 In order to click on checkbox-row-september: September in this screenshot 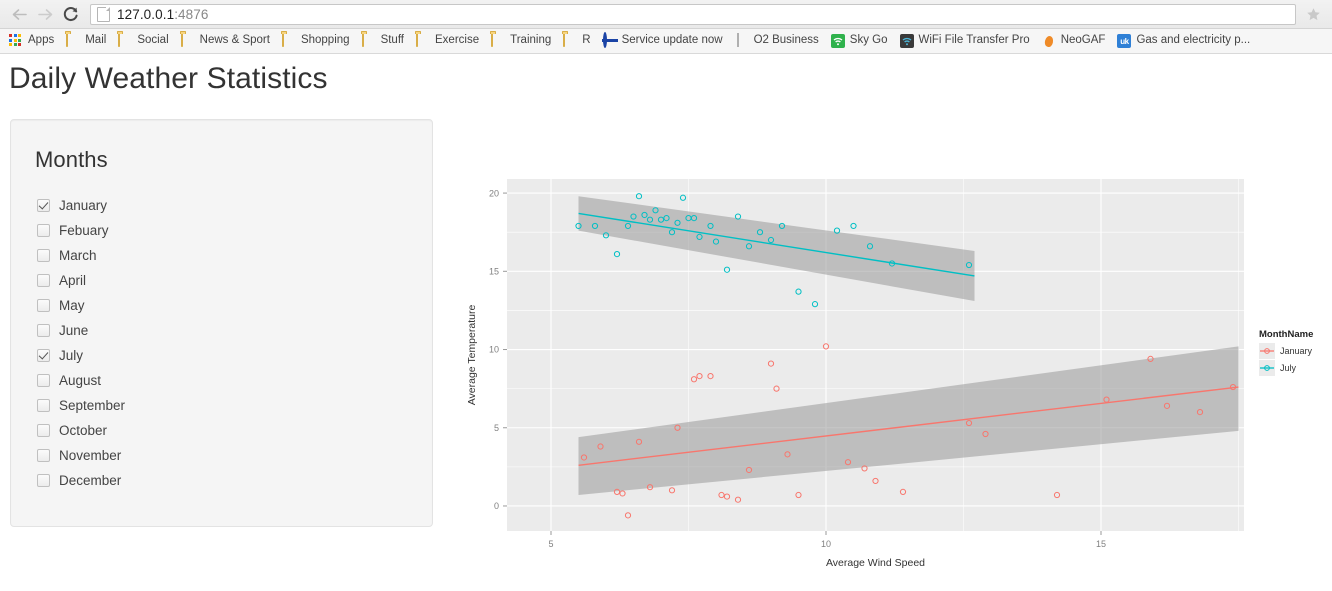, I will do `click(81, 405)`.